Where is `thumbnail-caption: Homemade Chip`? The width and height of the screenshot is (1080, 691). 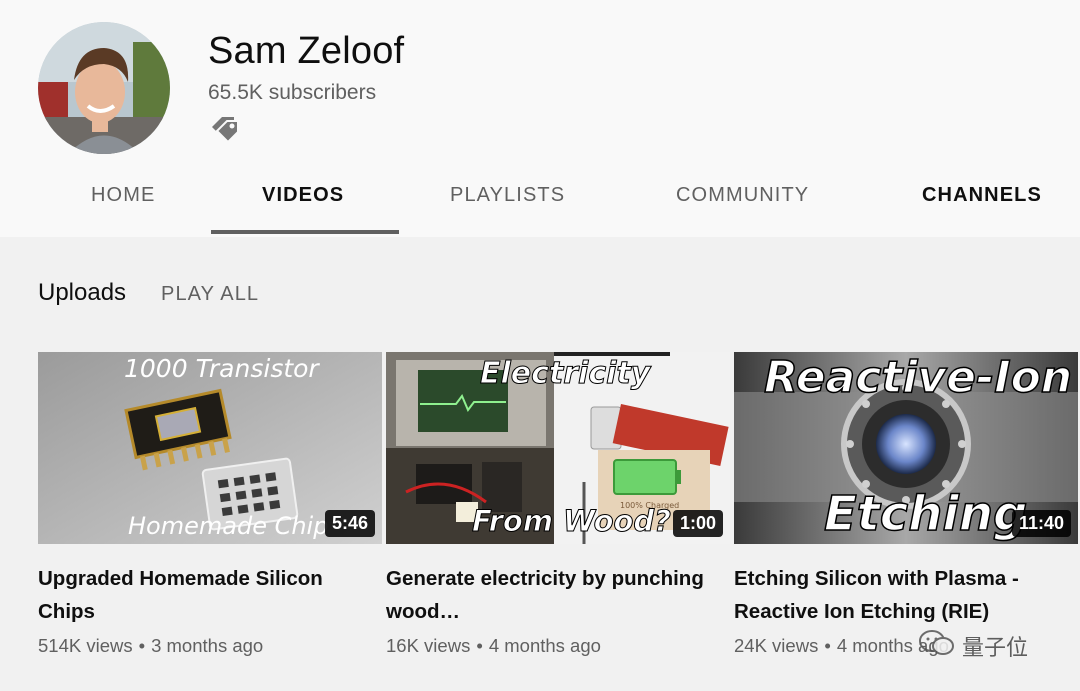 thumbnail-caption: Homemade Chip is located at coordinates (228, 526).